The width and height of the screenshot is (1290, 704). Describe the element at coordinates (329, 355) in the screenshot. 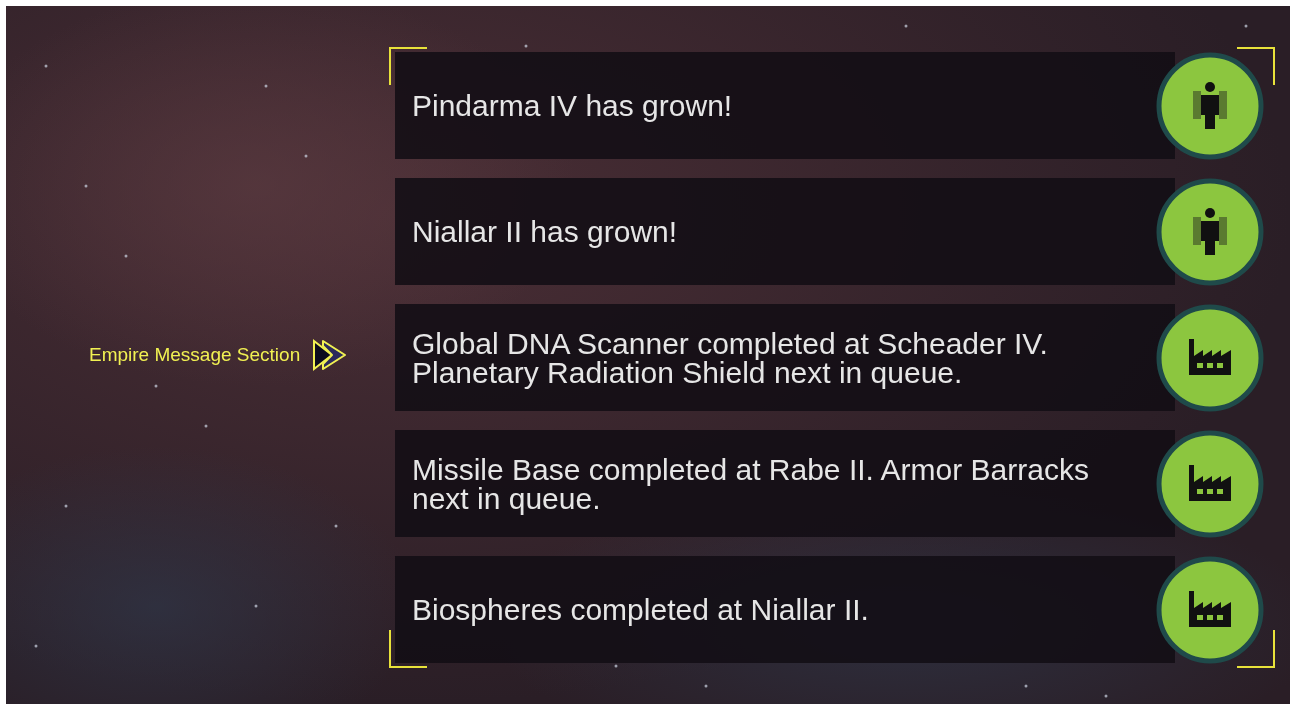

I see `double-arrow-icon` at that location.